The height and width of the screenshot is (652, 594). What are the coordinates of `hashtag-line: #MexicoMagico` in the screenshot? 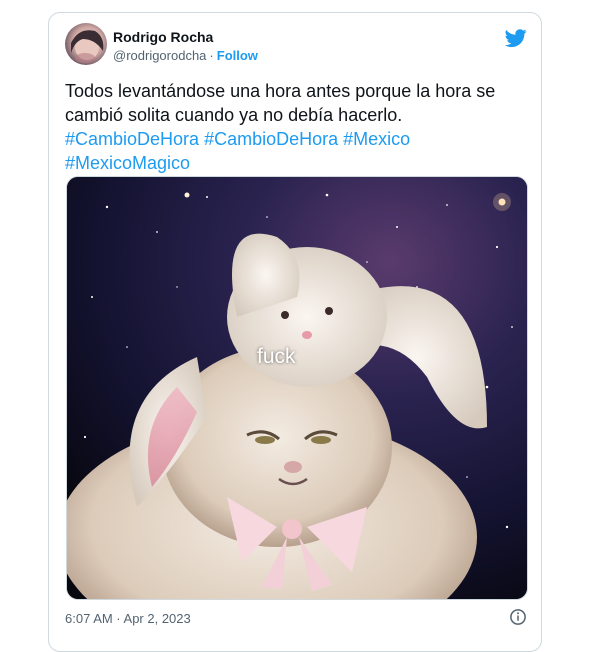 It's located at (296, 163).